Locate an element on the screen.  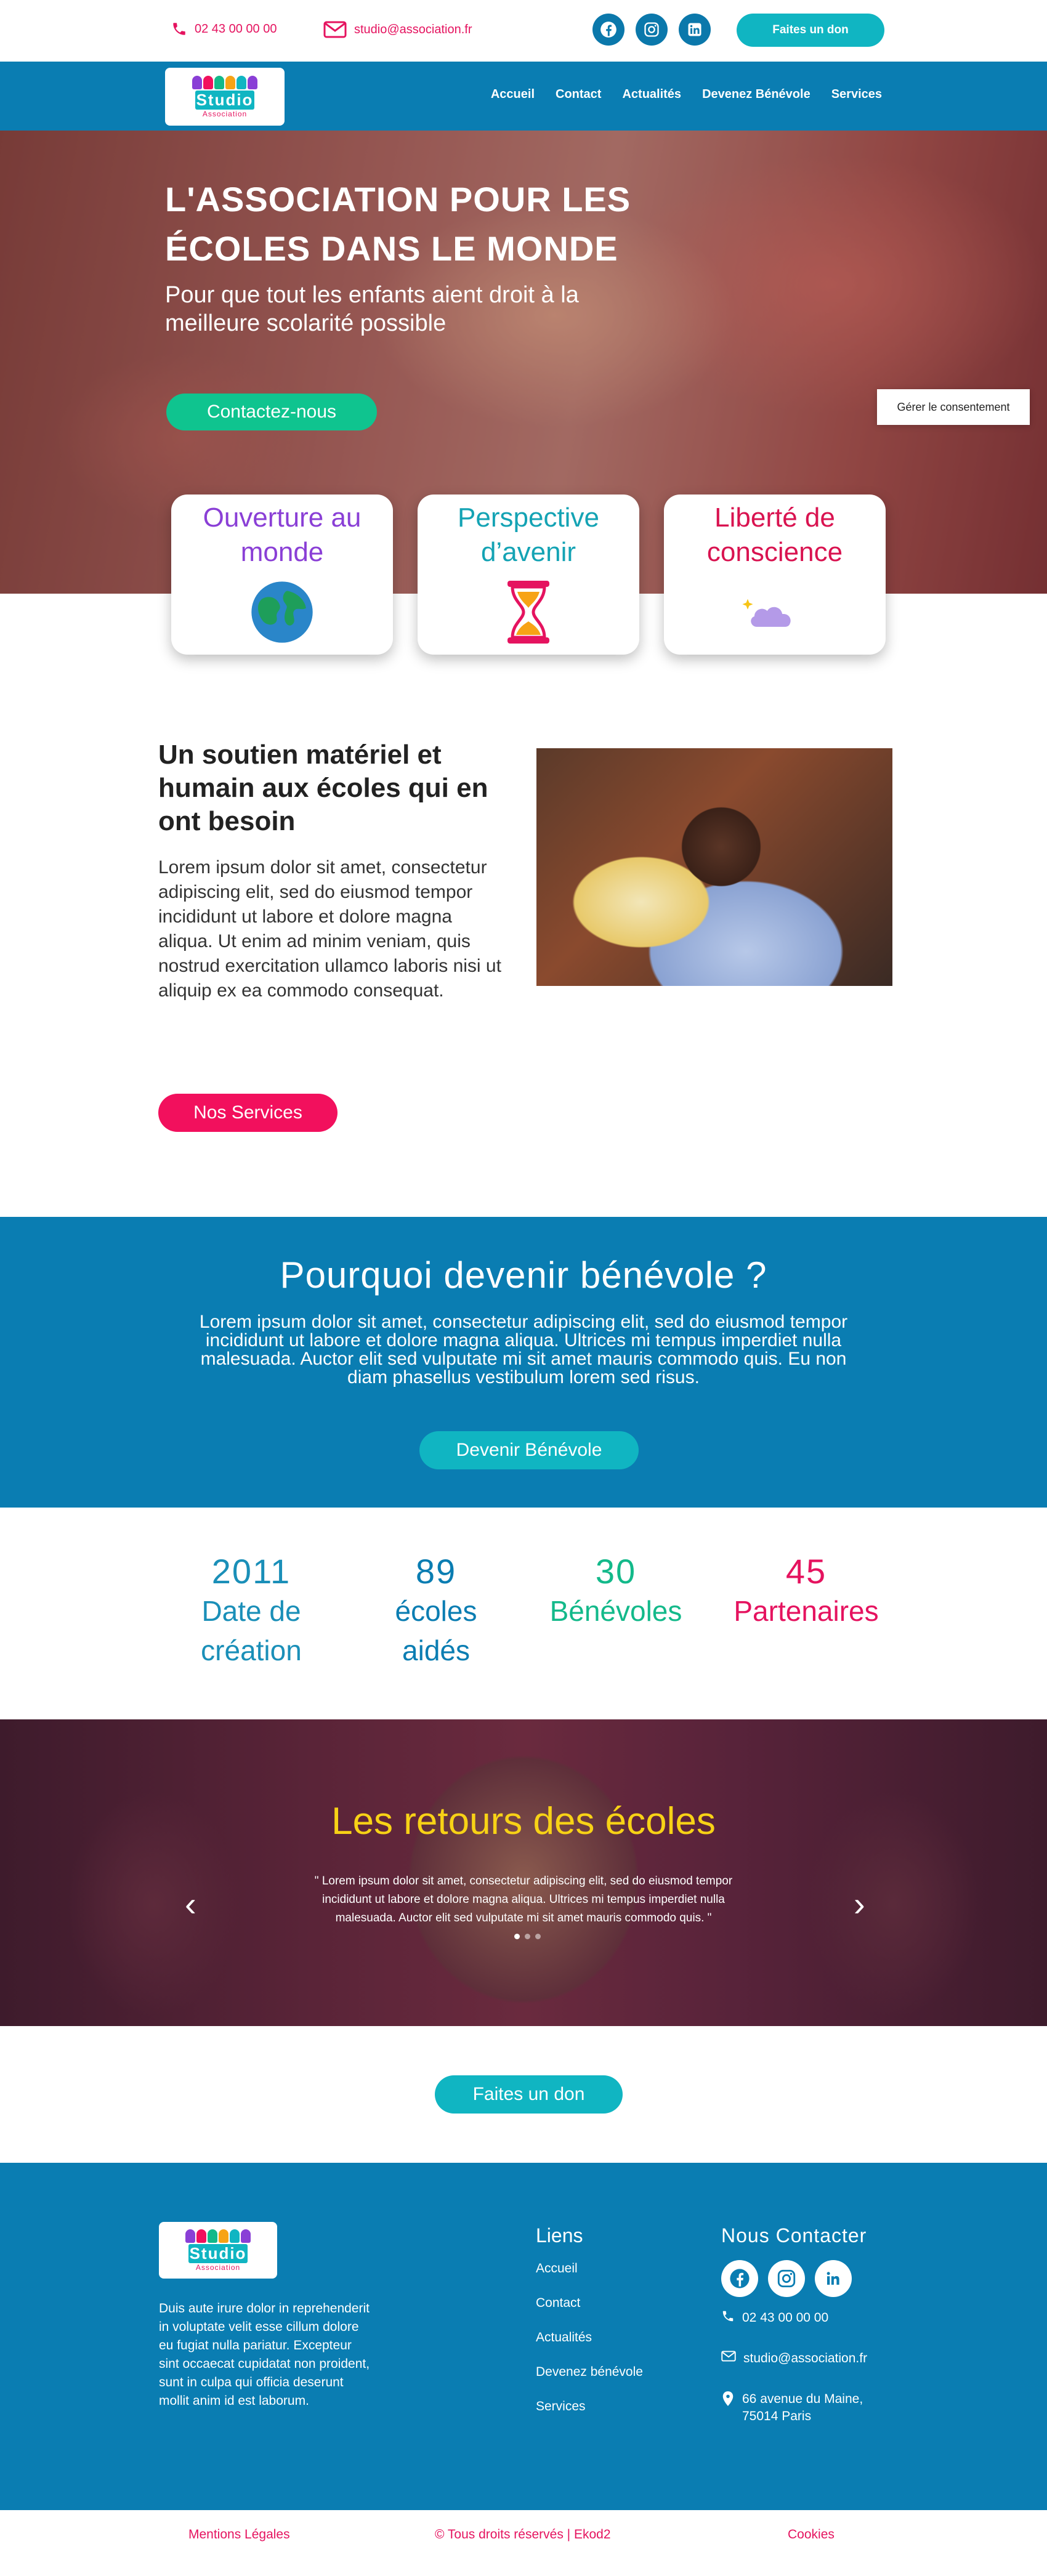
stat-benevoles: 30 Bénévoles is located at coordinates (615, 1589).